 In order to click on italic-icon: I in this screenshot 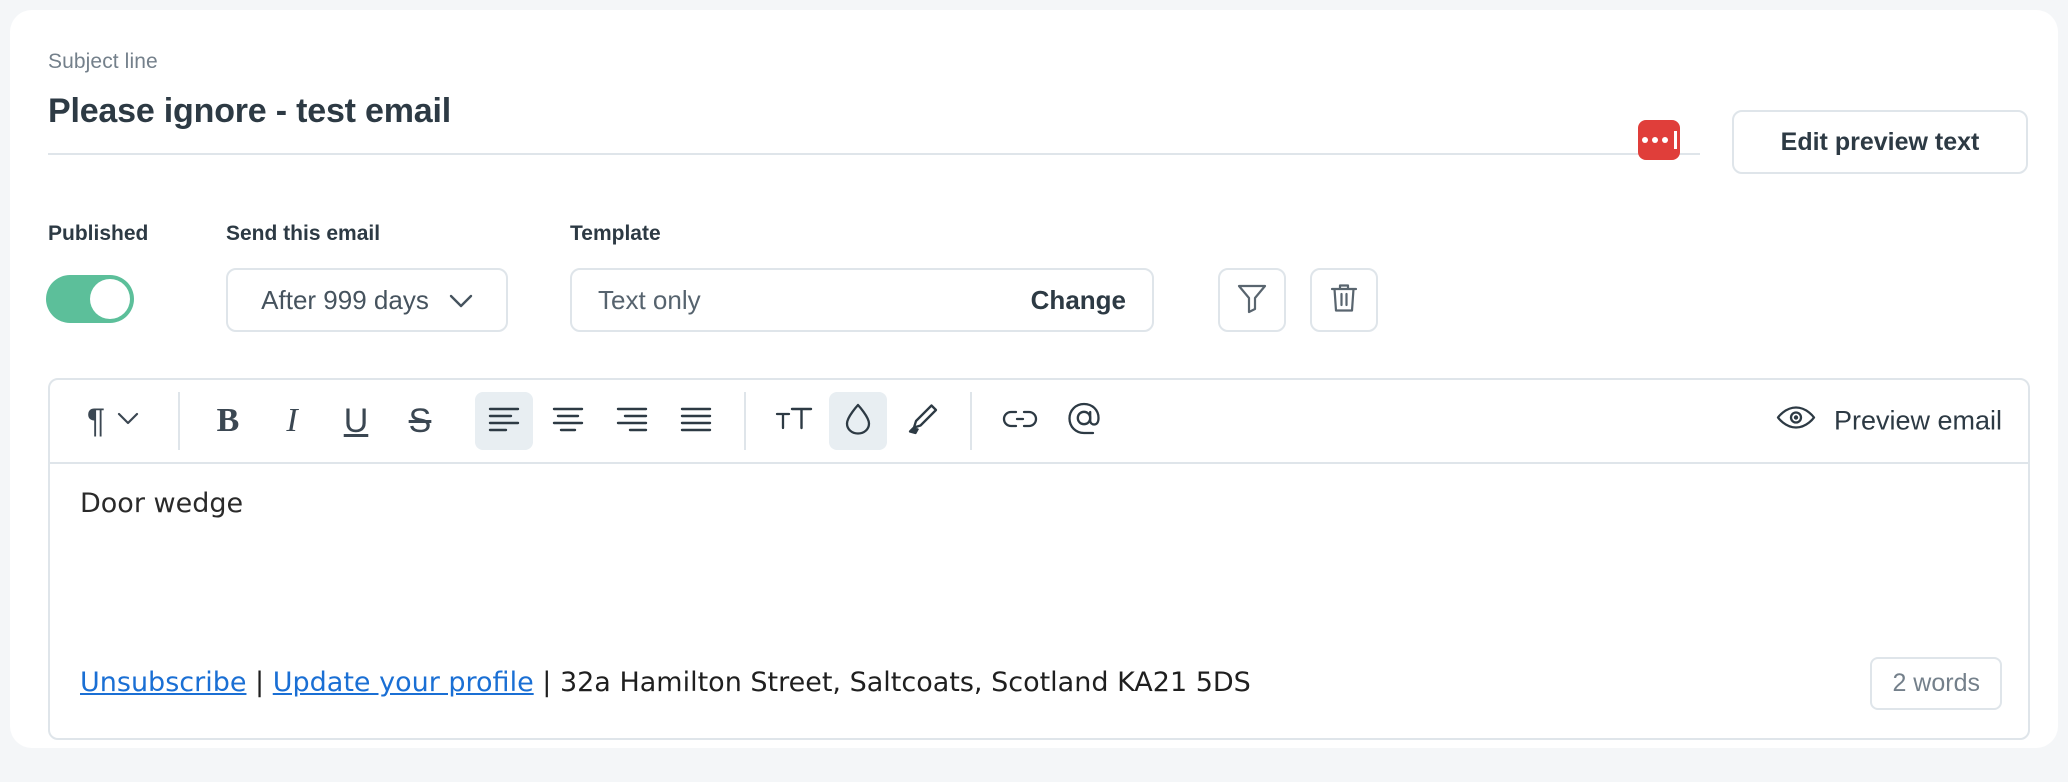, I will do `click(292, 420)`.